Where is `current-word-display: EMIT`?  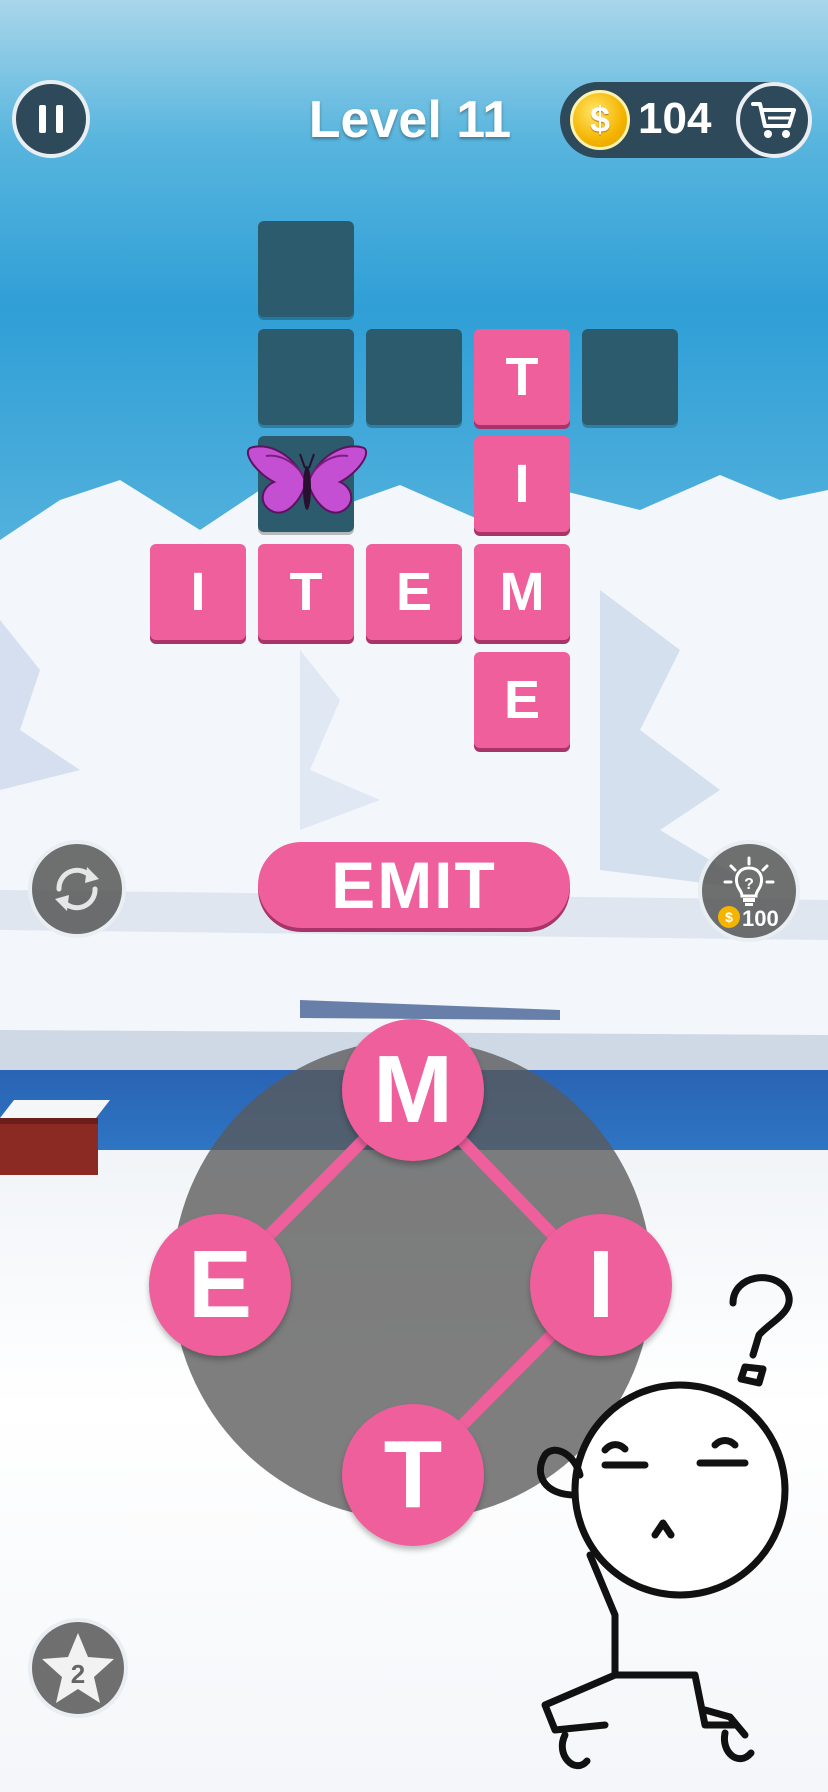
current-word-display: EMIT is located at coordinates (414, 885).